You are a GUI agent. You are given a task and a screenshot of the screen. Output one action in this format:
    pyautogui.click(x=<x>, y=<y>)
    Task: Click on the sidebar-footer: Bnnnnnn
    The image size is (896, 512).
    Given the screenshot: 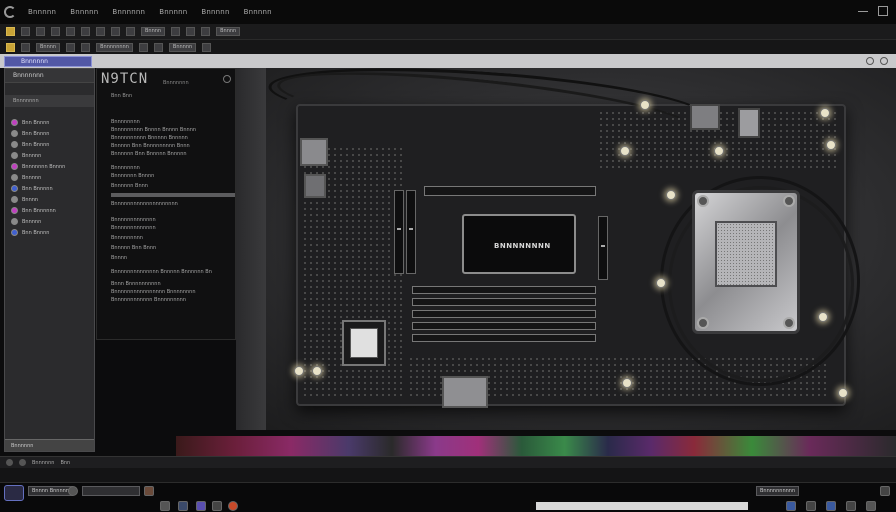 What is the action you would take?
    pyautogui.click(x=49, y=445)
    